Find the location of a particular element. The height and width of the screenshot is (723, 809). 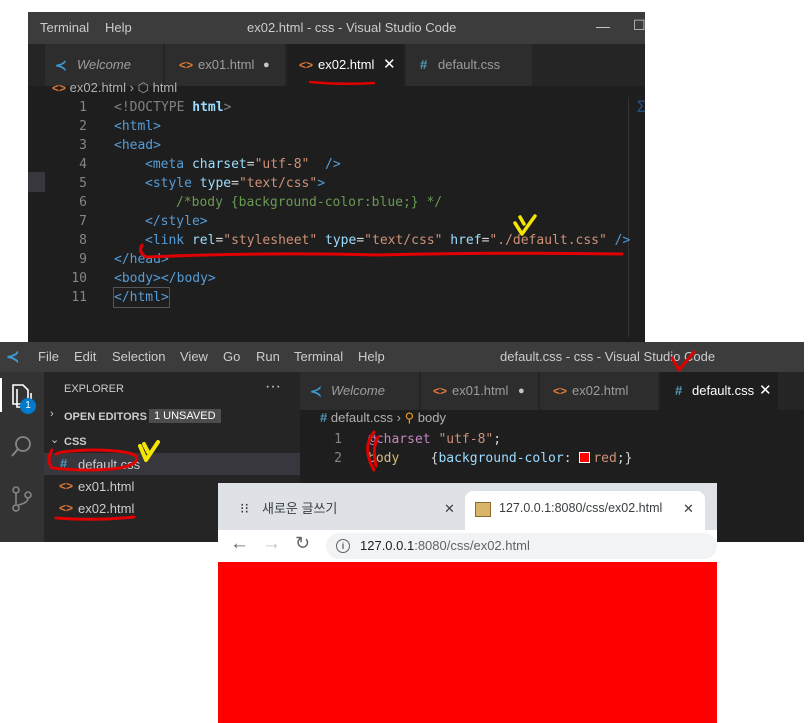

red-underline-link-line is located at coordinates (381, 251).